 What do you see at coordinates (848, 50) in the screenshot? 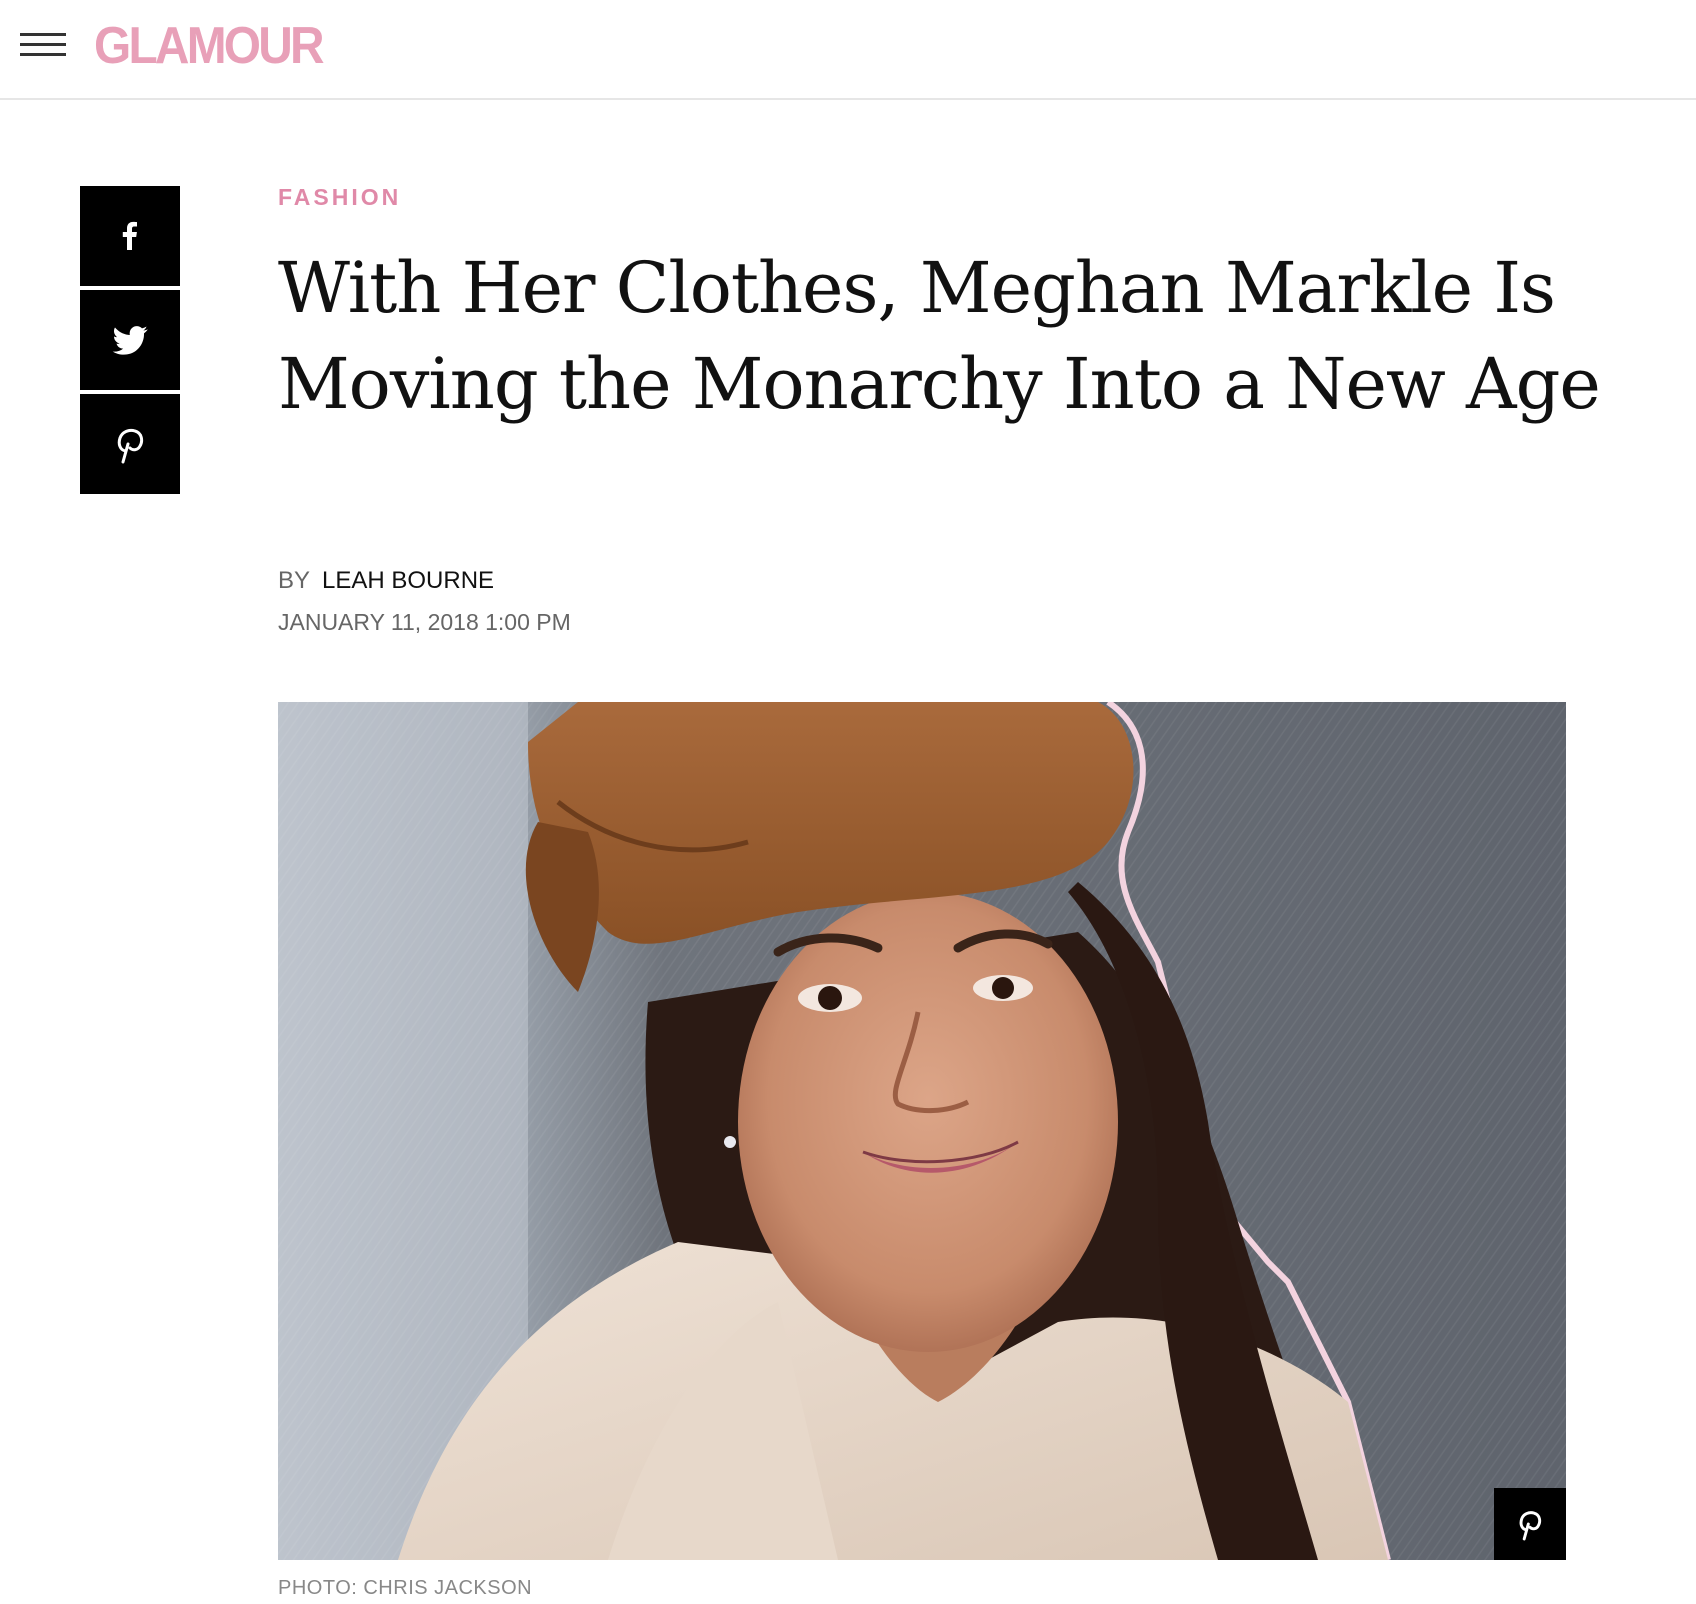
I see `site-header: GLAMOUR` at bounding box center [848, 50].